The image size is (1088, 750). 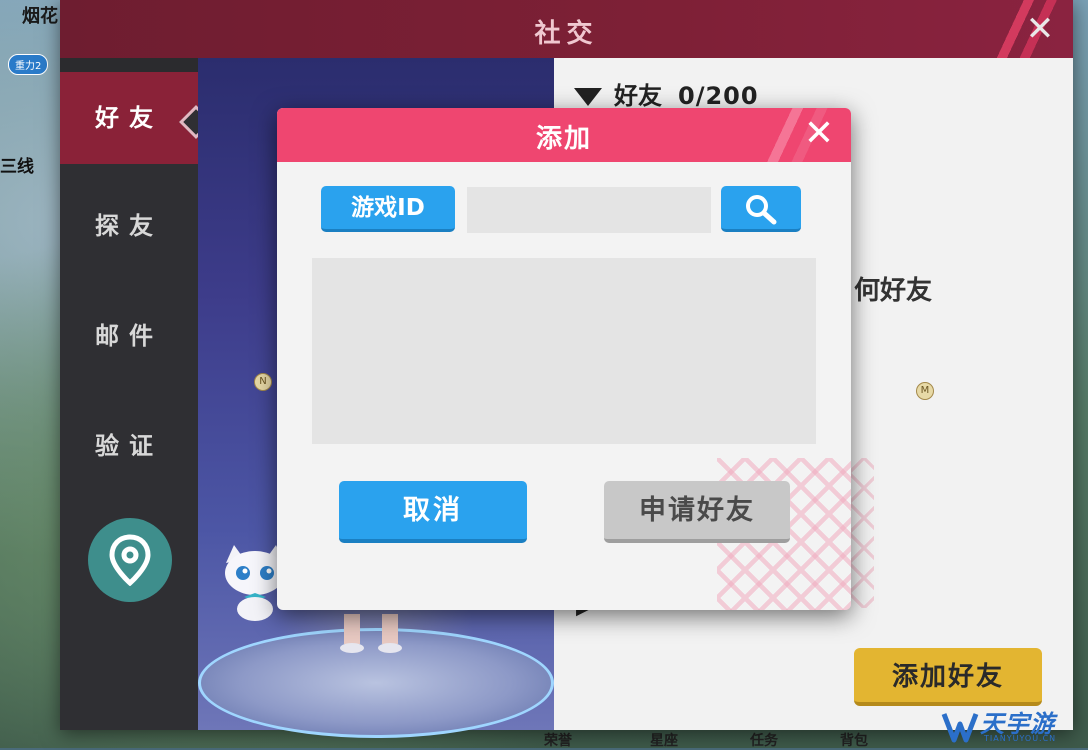 What do you see at coordinates (388, 209) in the screenshot?
I see `game-id-label-button: 游戏ID` at bounding box center [388, 209].